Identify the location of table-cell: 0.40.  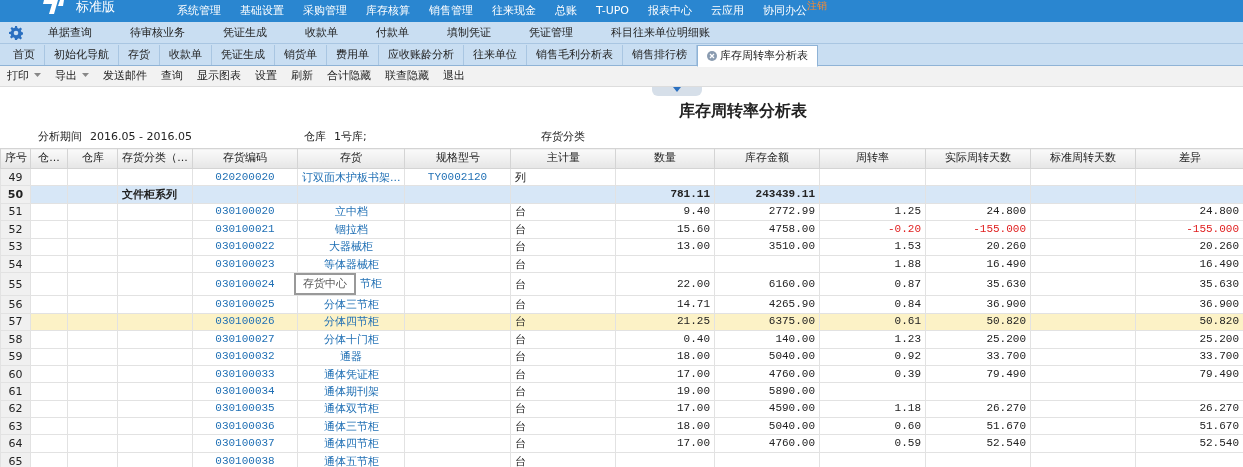
(665, 339).